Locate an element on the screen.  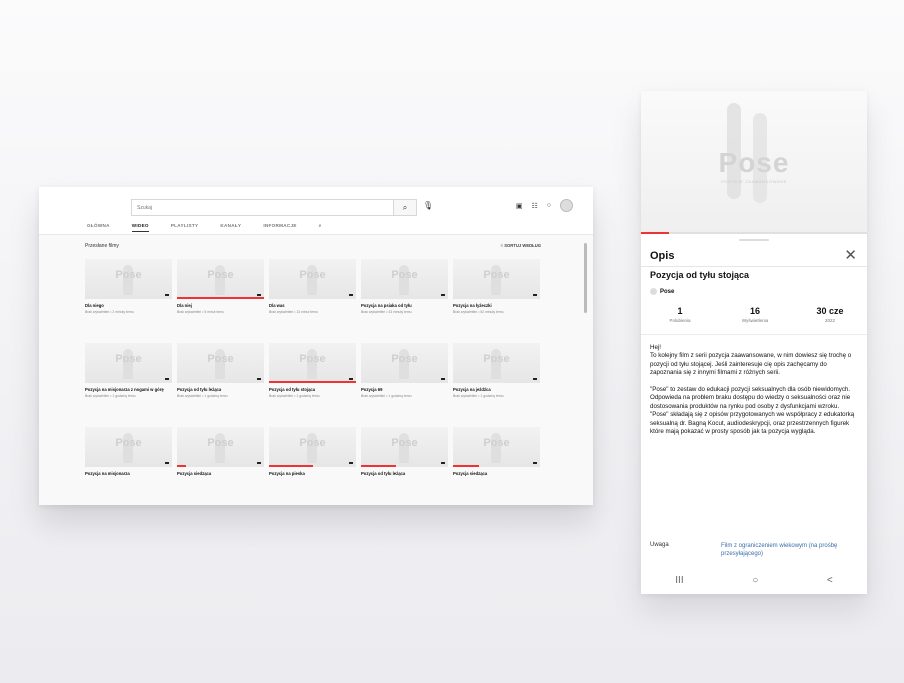
stat-label: 2022 is located at coordinates (829, 320).